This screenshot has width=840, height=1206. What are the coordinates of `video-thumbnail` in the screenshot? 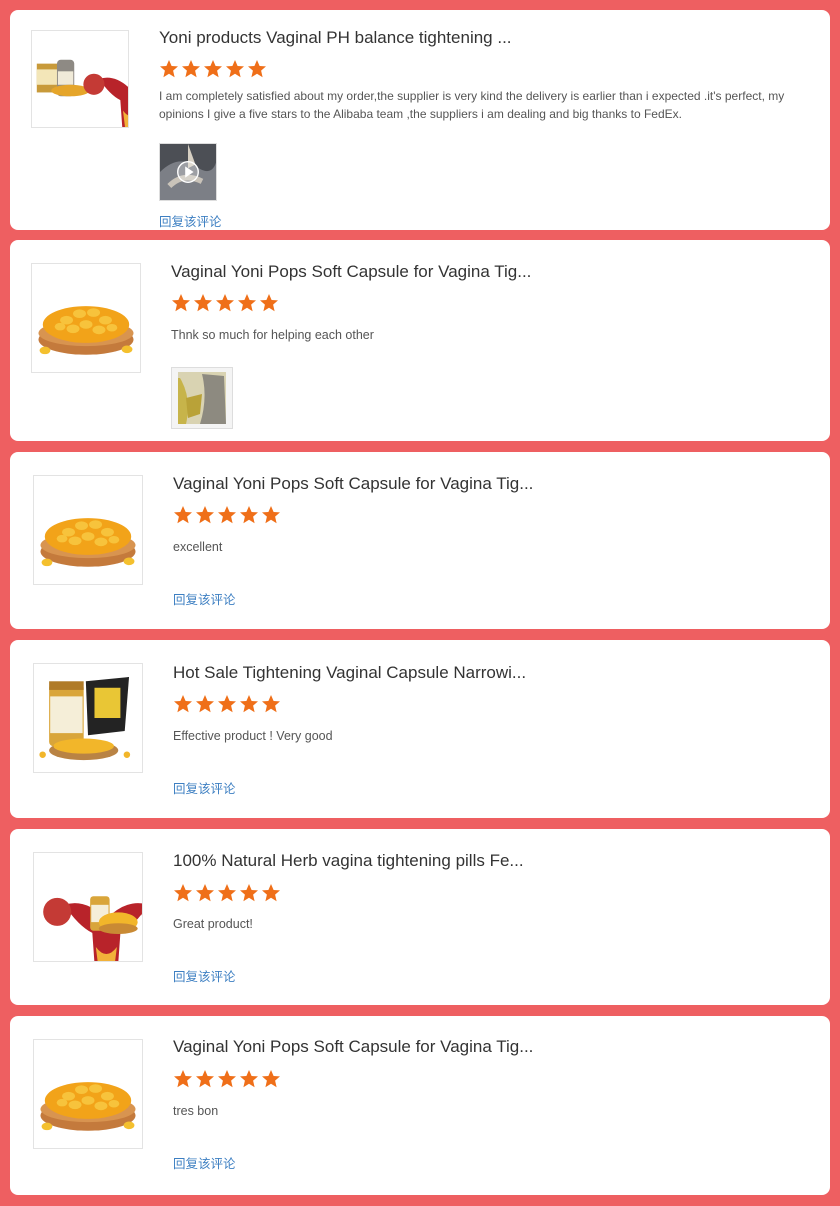 It's located at (188, 172).